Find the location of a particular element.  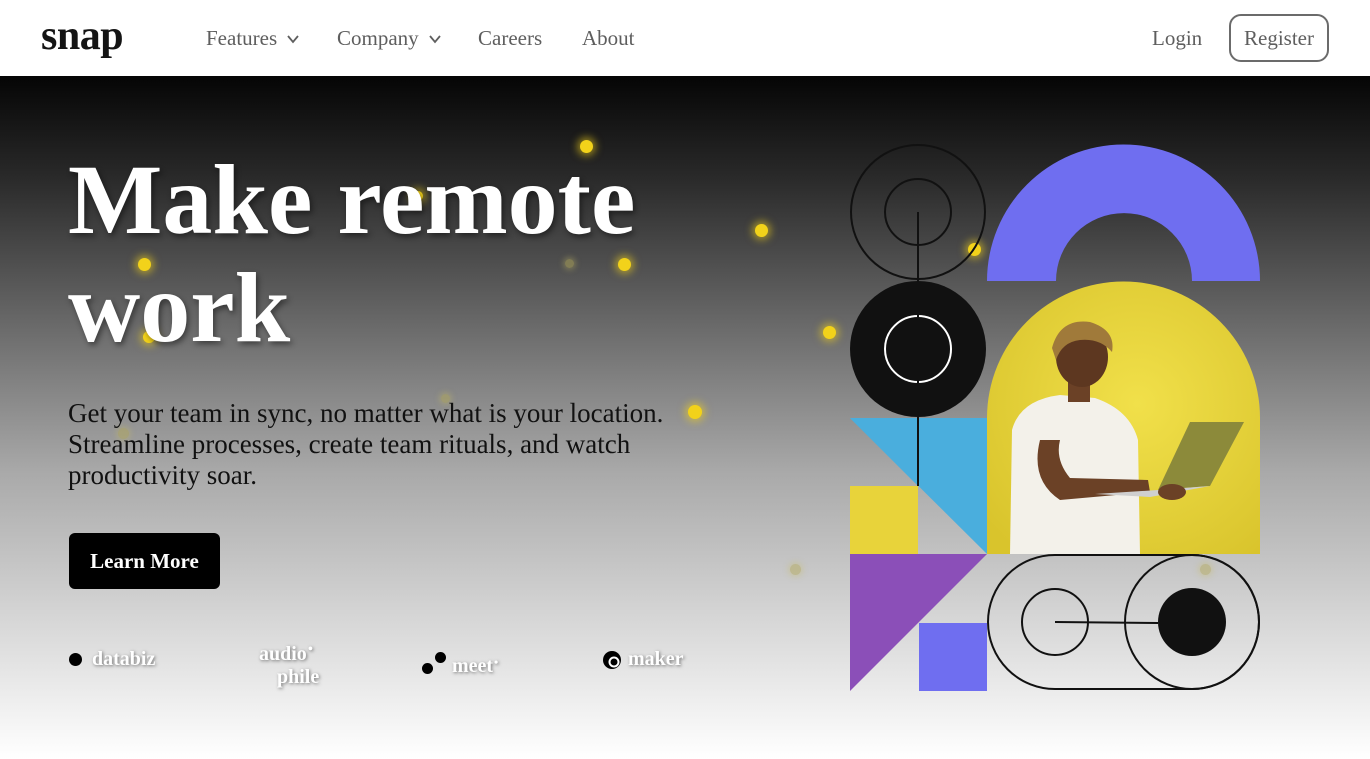

meet-label: meet is located at coordinates (473, 666).